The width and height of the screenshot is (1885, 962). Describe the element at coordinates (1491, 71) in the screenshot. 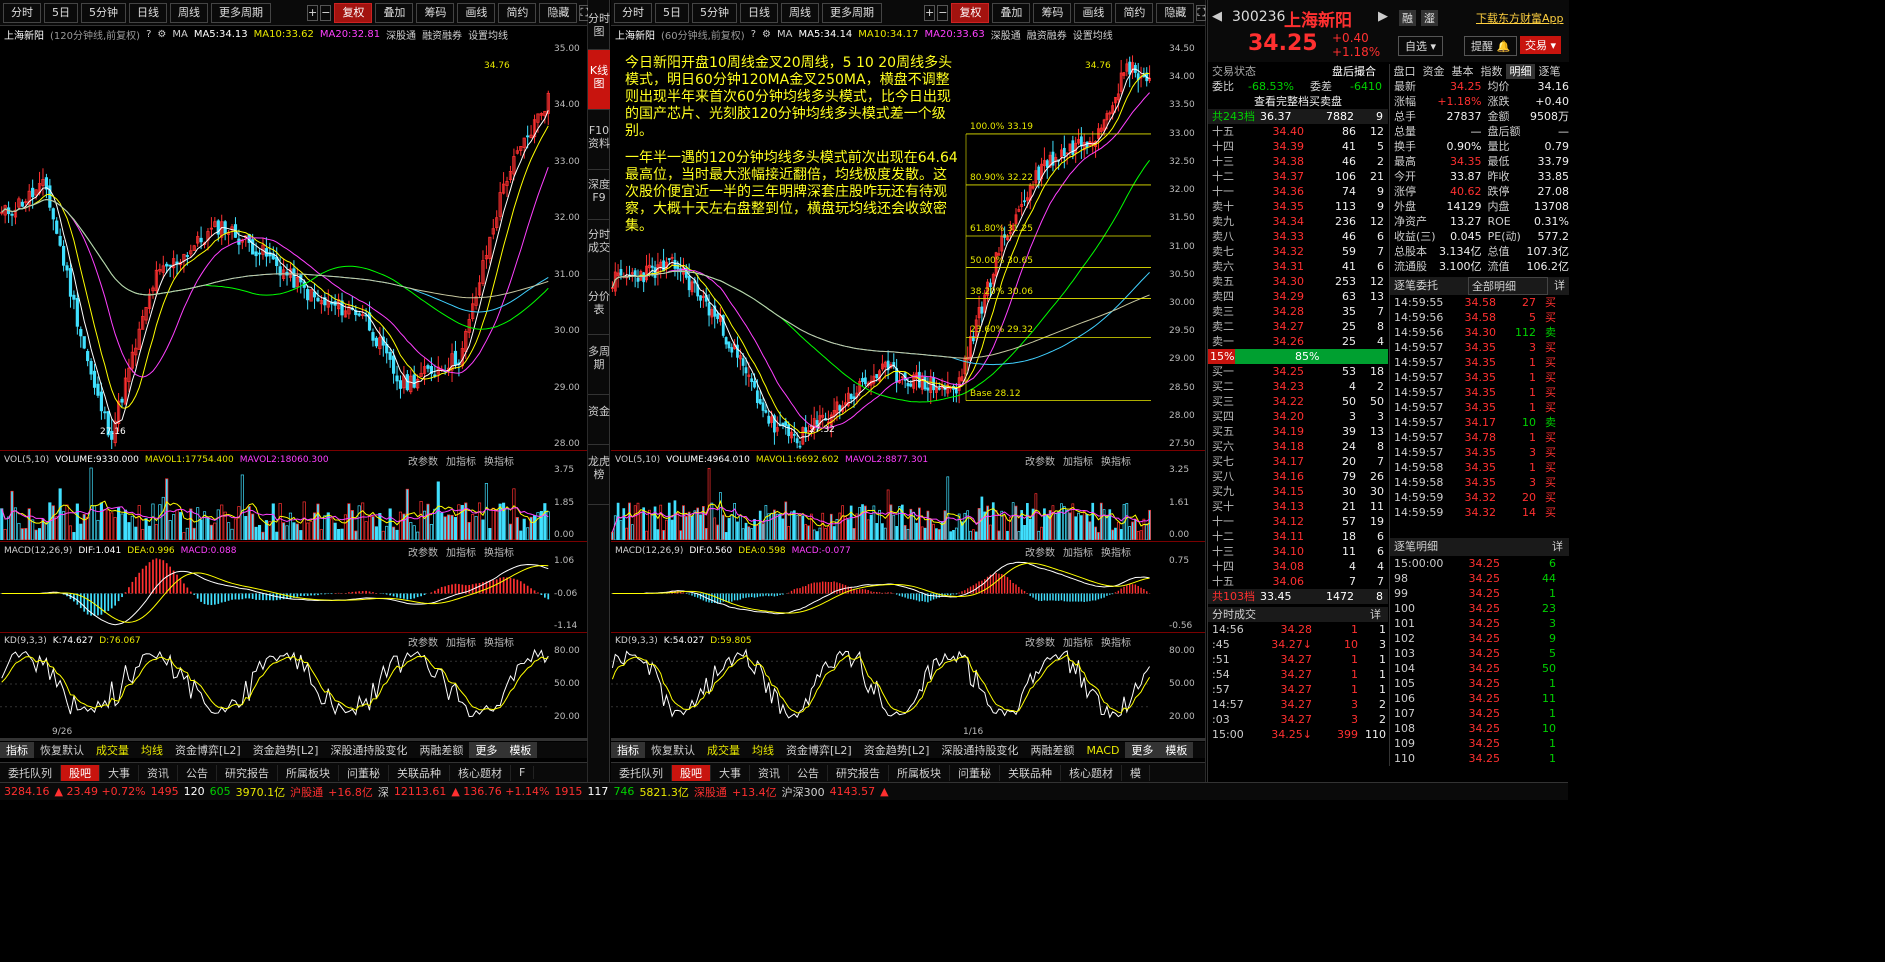

I see `mini-tab: 指数` at that location.